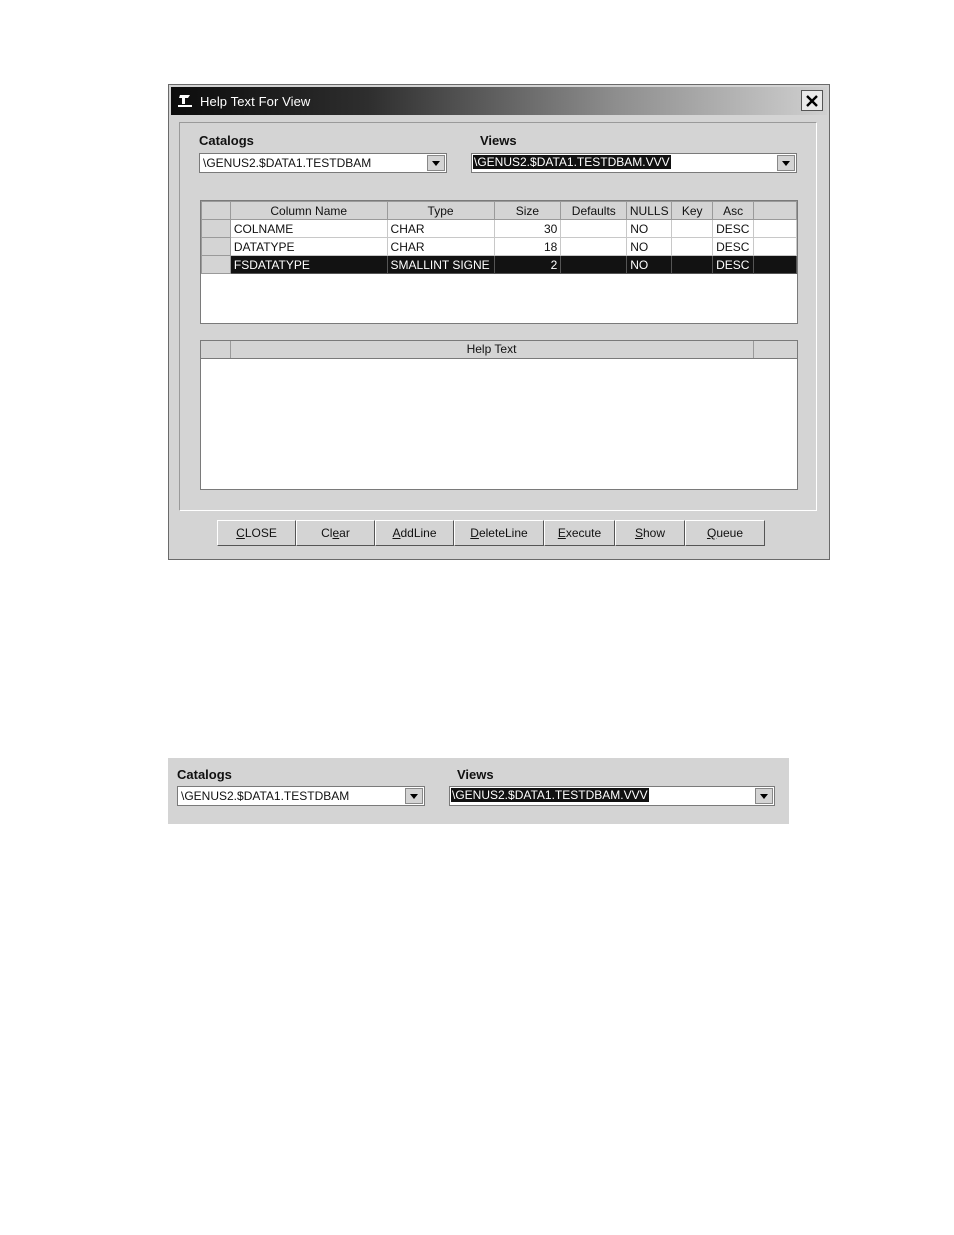 The image size is (954, 1235). Describe the element at coordinates (527, 246) in the screenshot. I see `cell-size: 18` at that location.